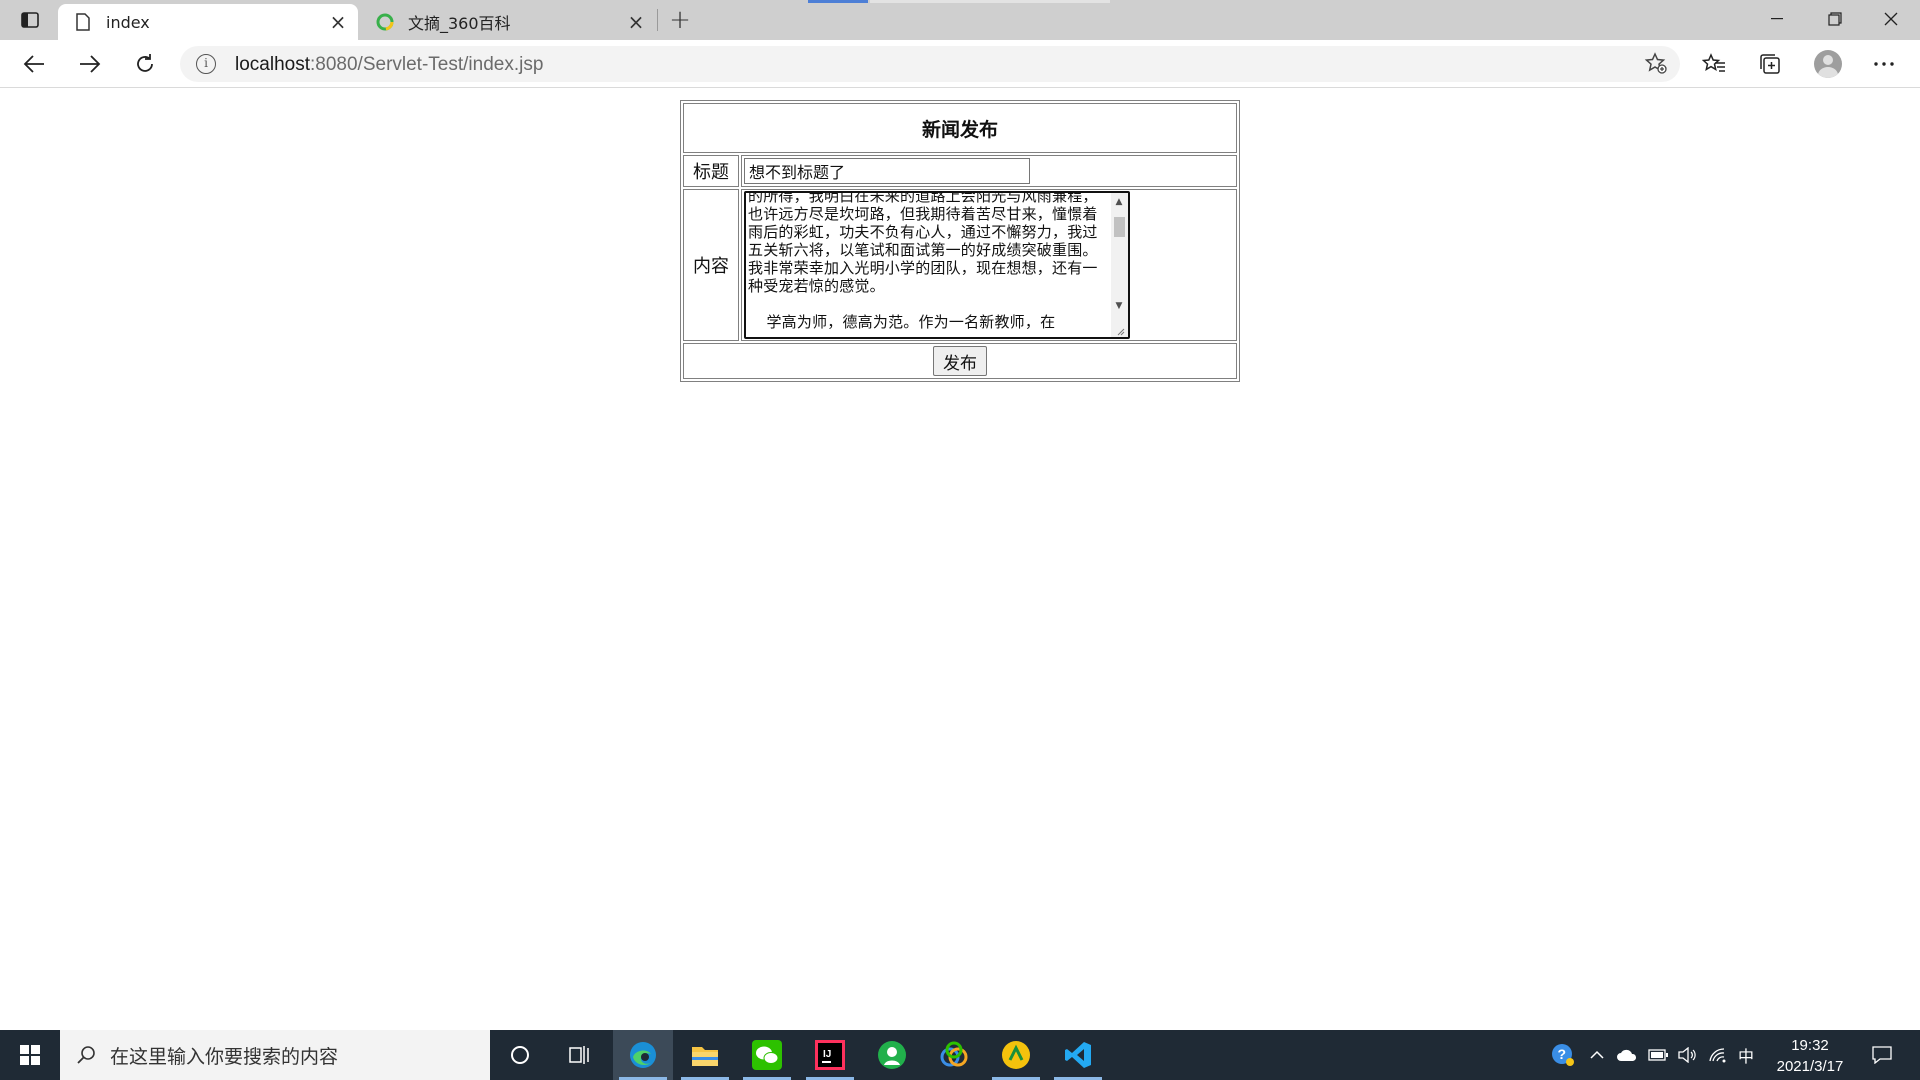 The width and height of the screenshot is (1920, 1080). Describe the element at coordinates (1835, 19) in the screenshot. I see `restore-icon` at that location.